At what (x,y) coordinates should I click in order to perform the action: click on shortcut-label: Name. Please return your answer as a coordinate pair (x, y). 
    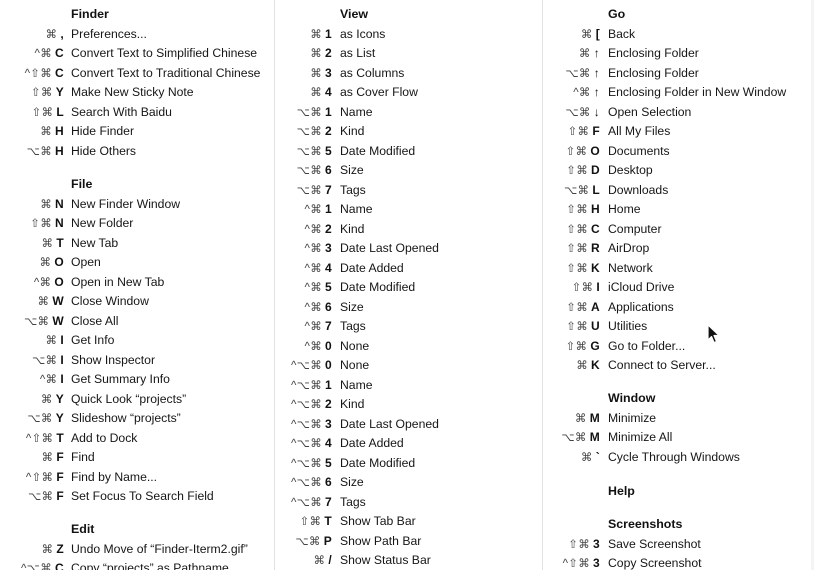
    Looking at the image, I should click on (356, 384).